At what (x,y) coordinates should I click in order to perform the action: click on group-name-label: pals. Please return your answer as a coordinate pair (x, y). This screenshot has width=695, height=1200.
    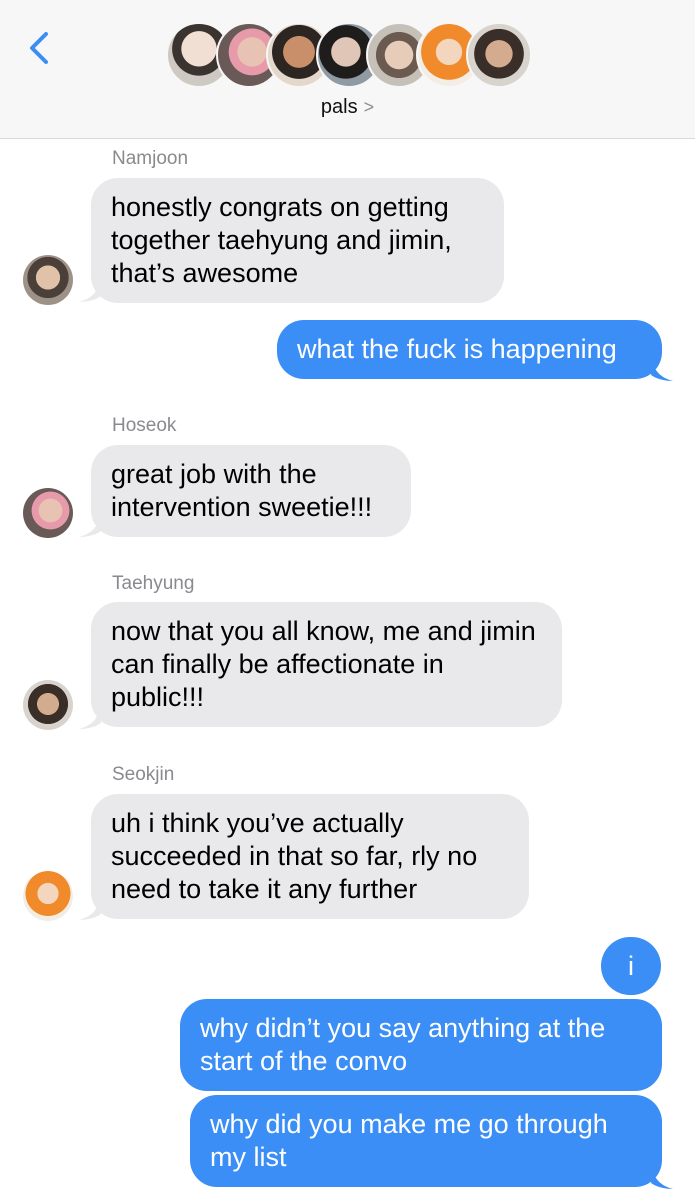
    Looking at the image, I should click on (339, 107).